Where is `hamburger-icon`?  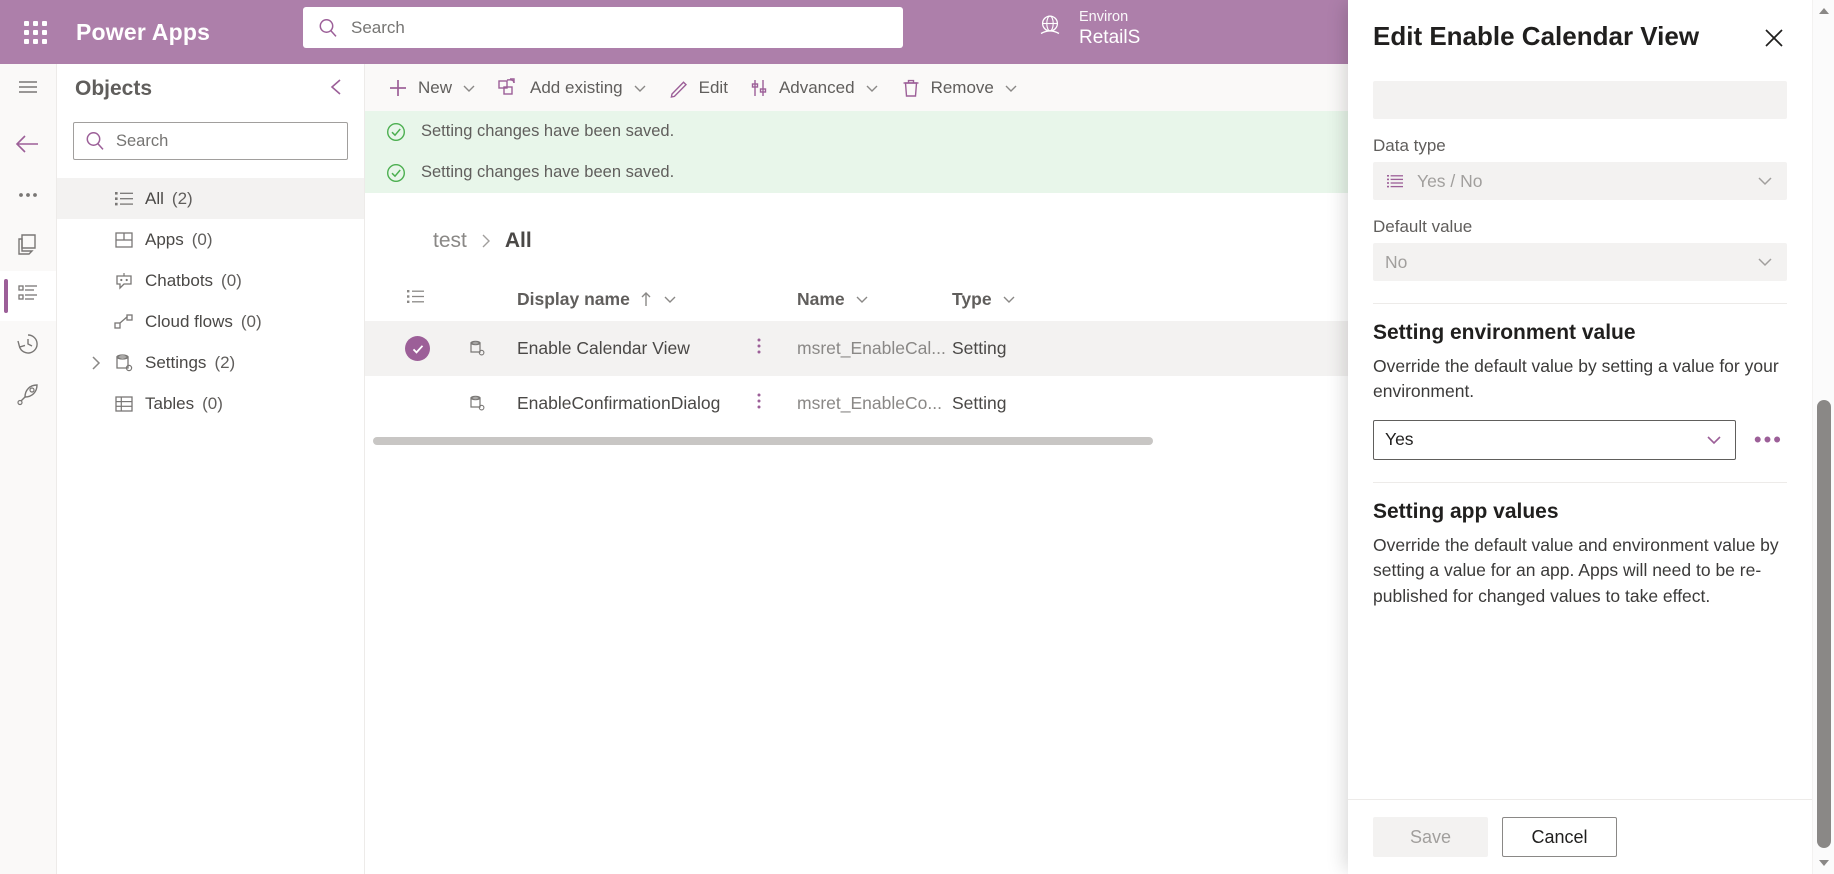
hamburger-icon is located at coordinates (28, 89).